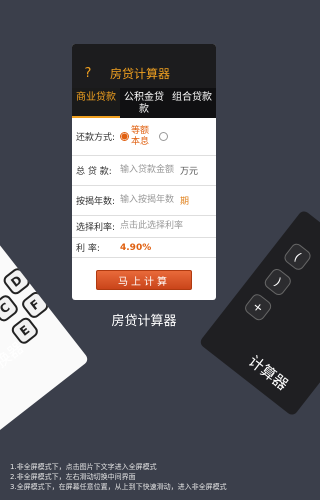 The width and height of the screenshot is (320, 500). What do you see at coordinates (189, 172) in the screenshot?
I see `total-loan-unit: 万元` at bounding box center [189, 172].